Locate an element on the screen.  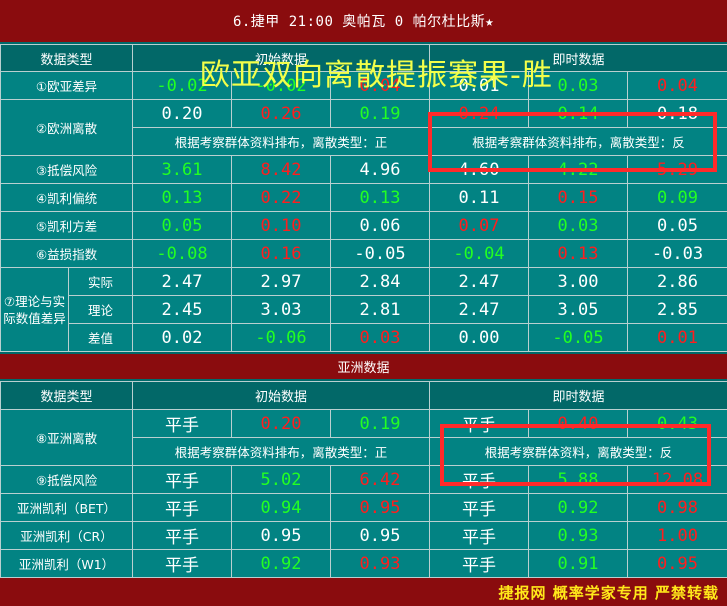
theory-actual-value: 3.00 is located at coordinates (578, 281).